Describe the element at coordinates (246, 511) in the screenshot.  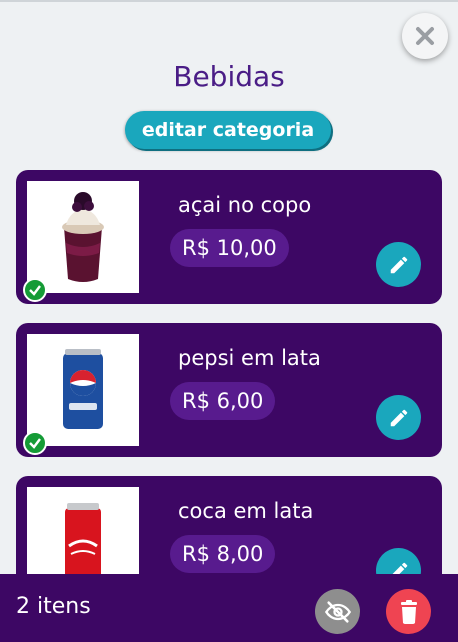
I see `product-name: coca em lata` at that location.